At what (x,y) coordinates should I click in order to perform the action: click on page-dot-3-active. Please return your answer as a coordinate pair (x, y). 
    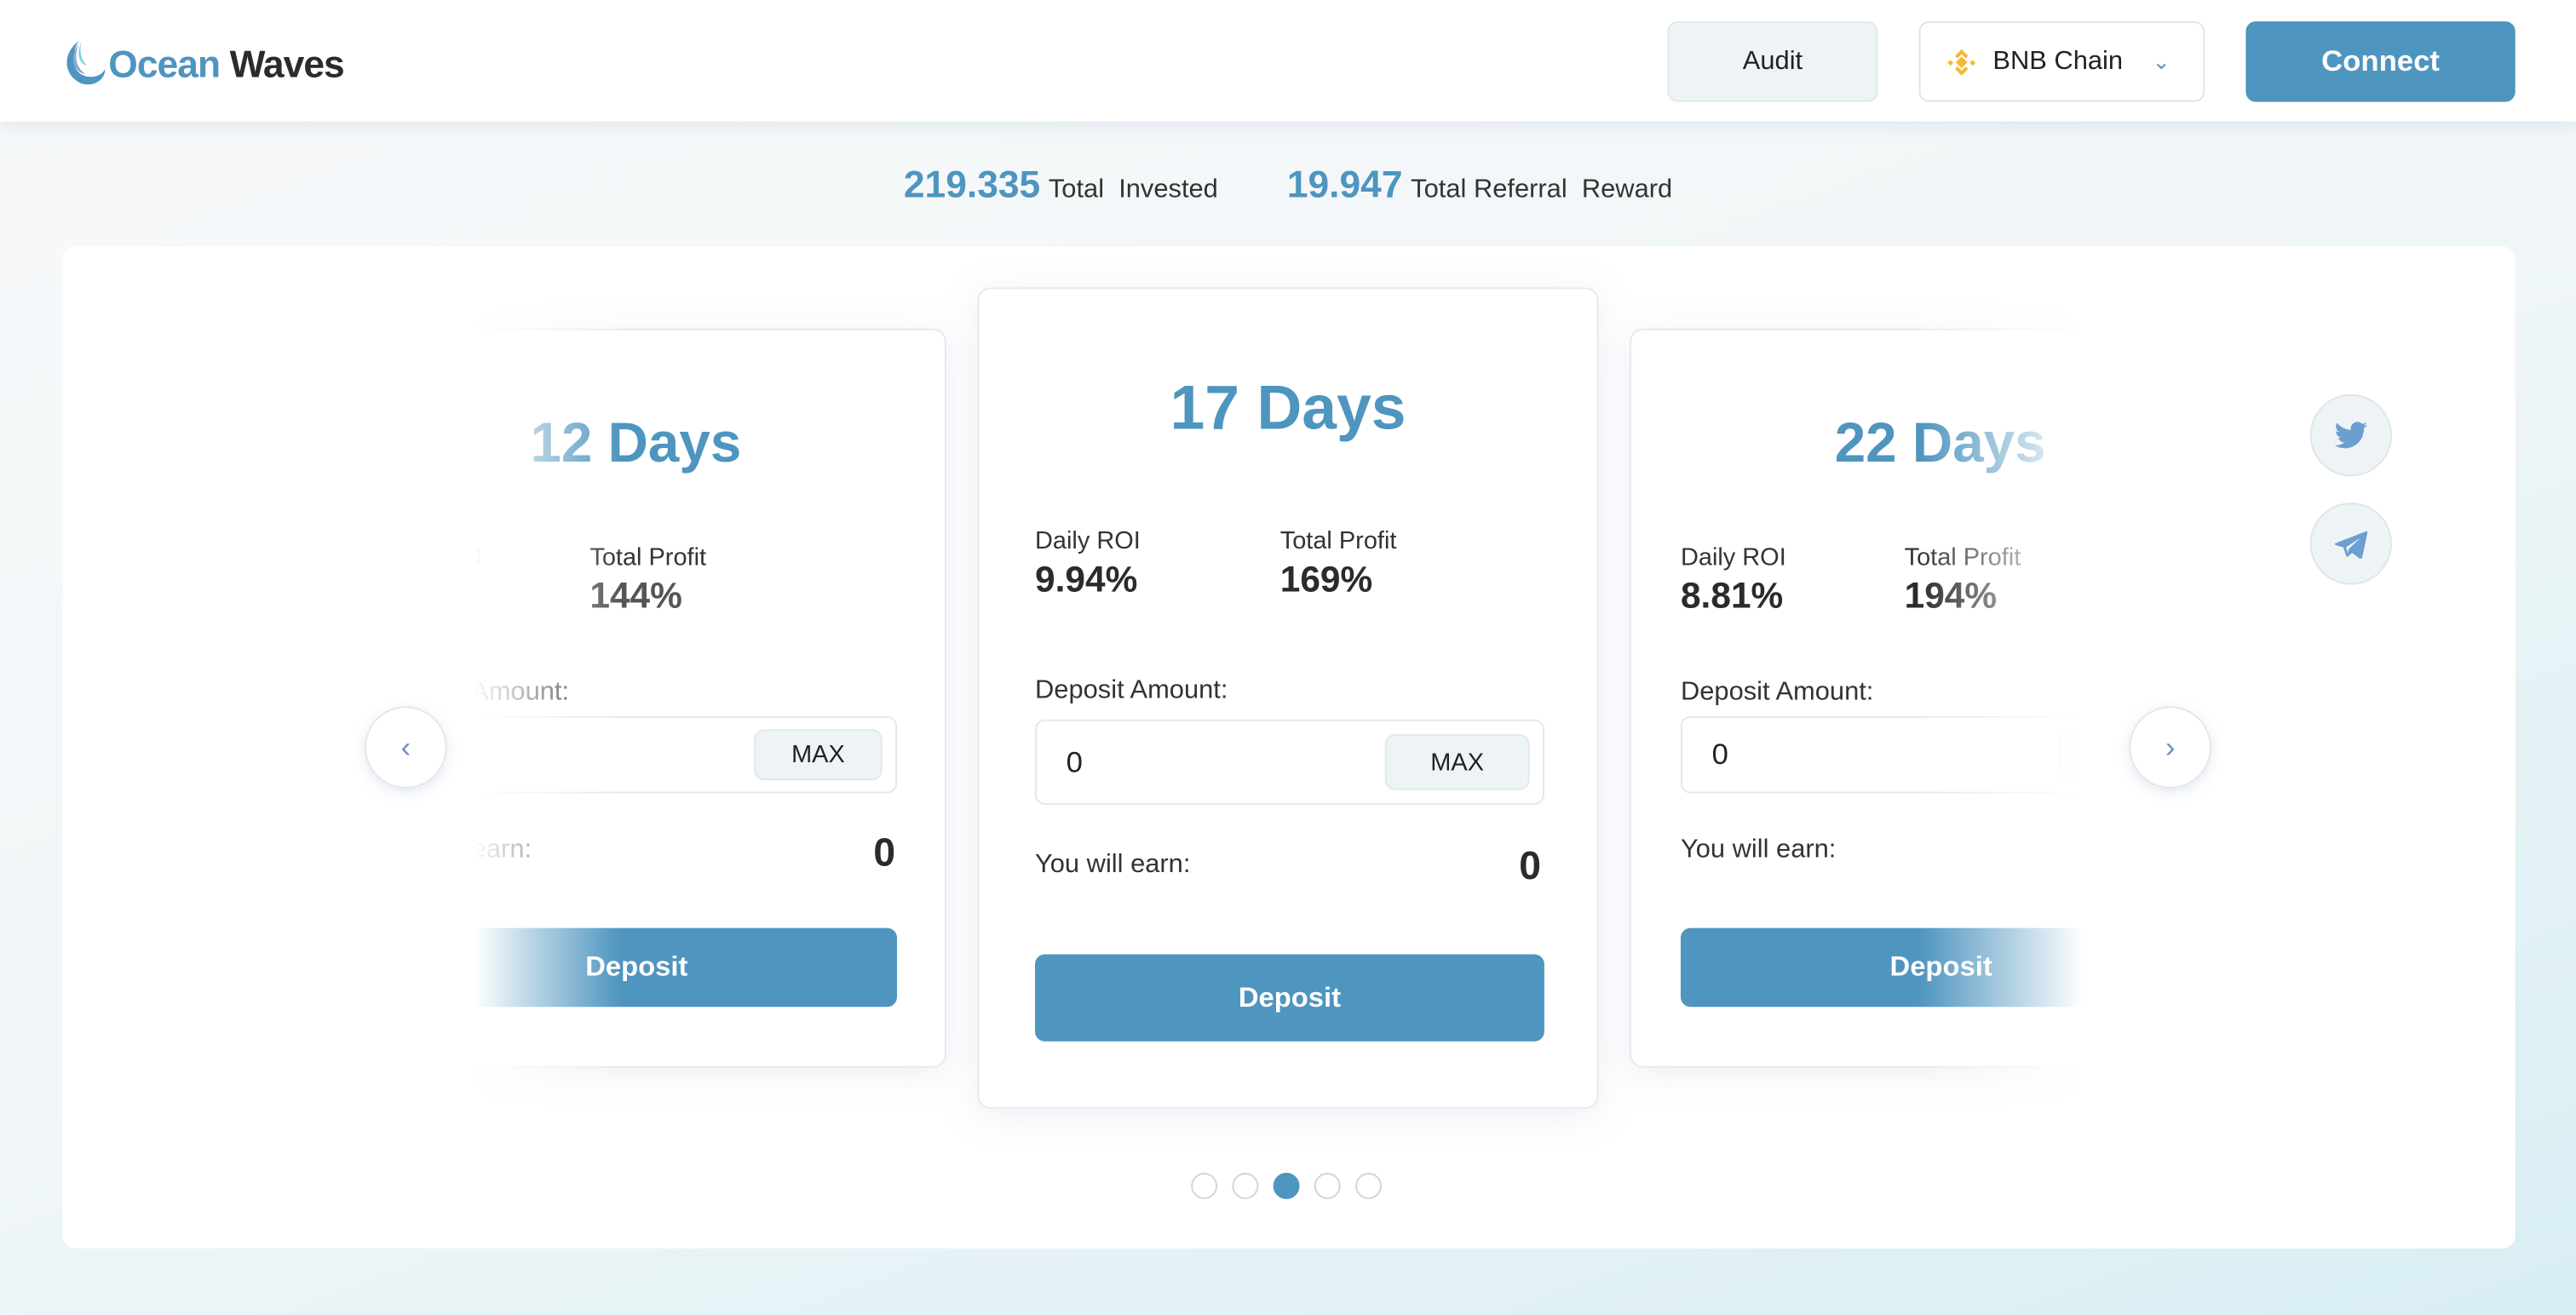
    Looking at the image, I should click on (1287, 1186).